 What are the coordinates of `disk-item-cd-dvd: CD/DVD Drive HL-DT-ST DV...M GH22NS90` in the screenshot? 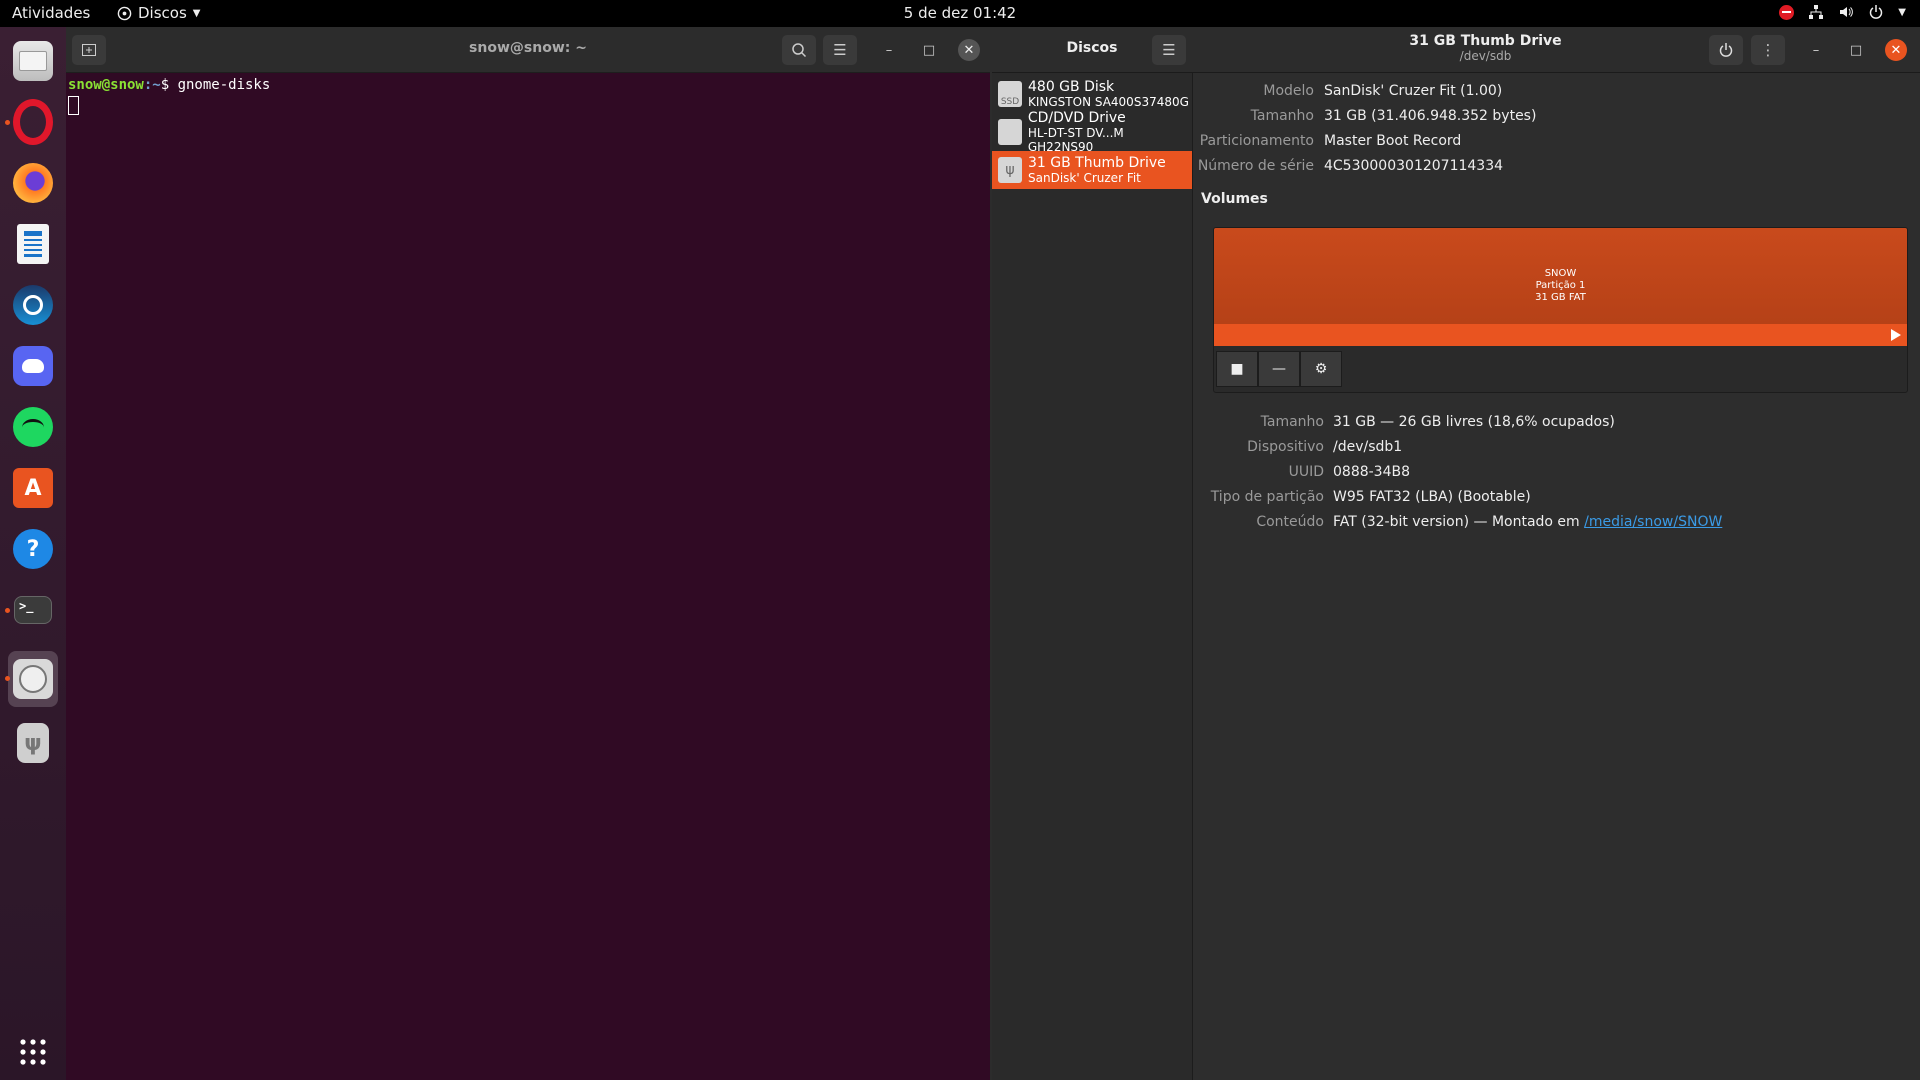 It's located at (1092, 131).